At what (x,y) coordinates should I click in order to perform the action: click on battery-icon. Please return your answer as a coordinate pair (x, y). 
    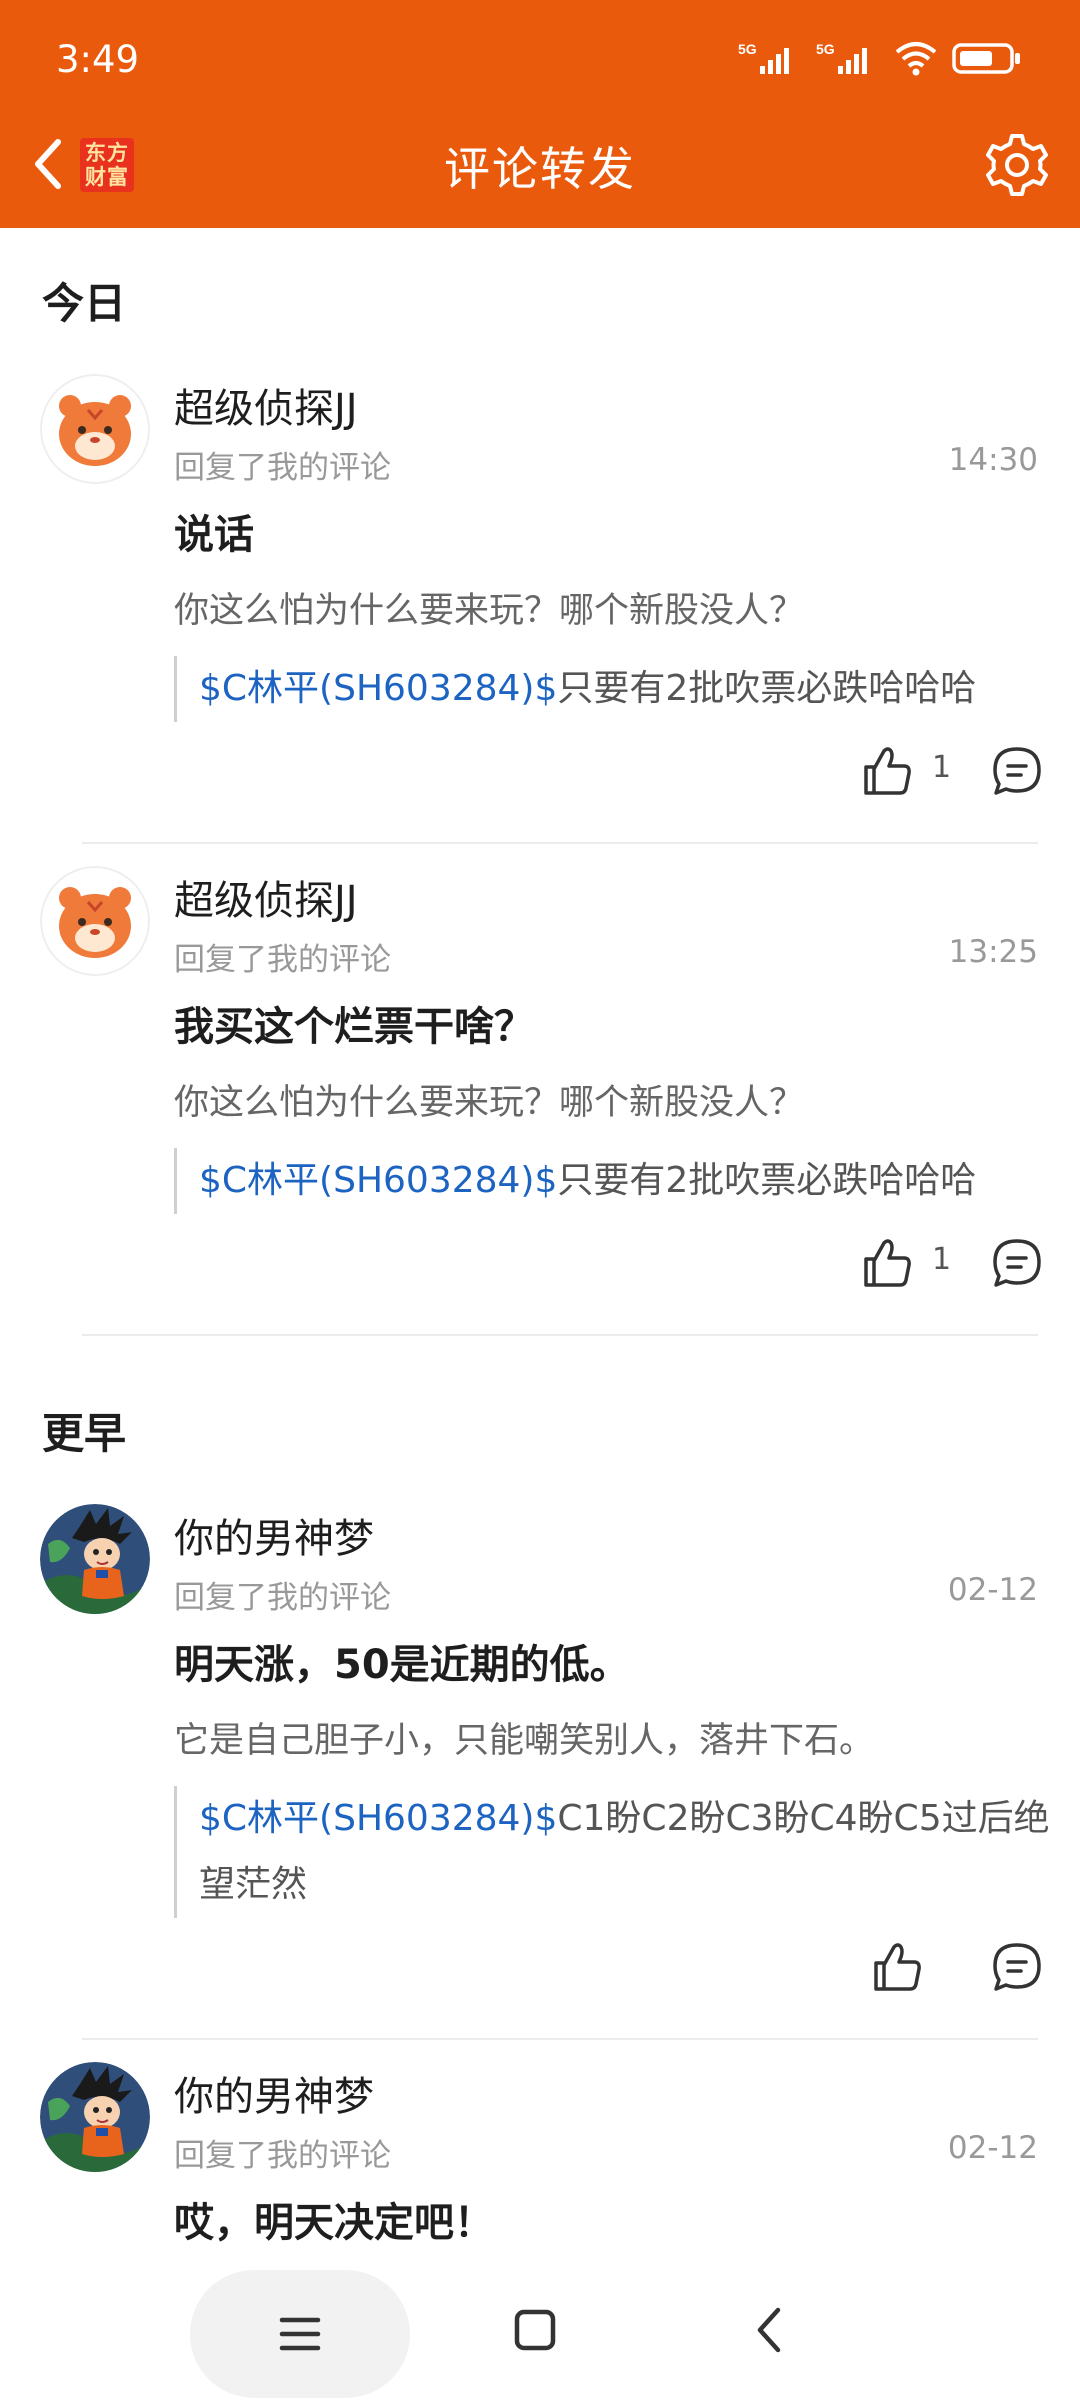
    Looking at the image, I should click on (987, 60).